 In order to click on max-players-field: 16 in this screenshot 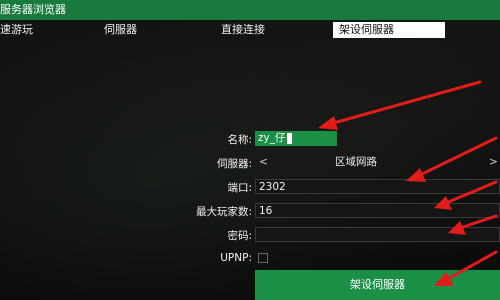, I will do `click(377, 210)`.